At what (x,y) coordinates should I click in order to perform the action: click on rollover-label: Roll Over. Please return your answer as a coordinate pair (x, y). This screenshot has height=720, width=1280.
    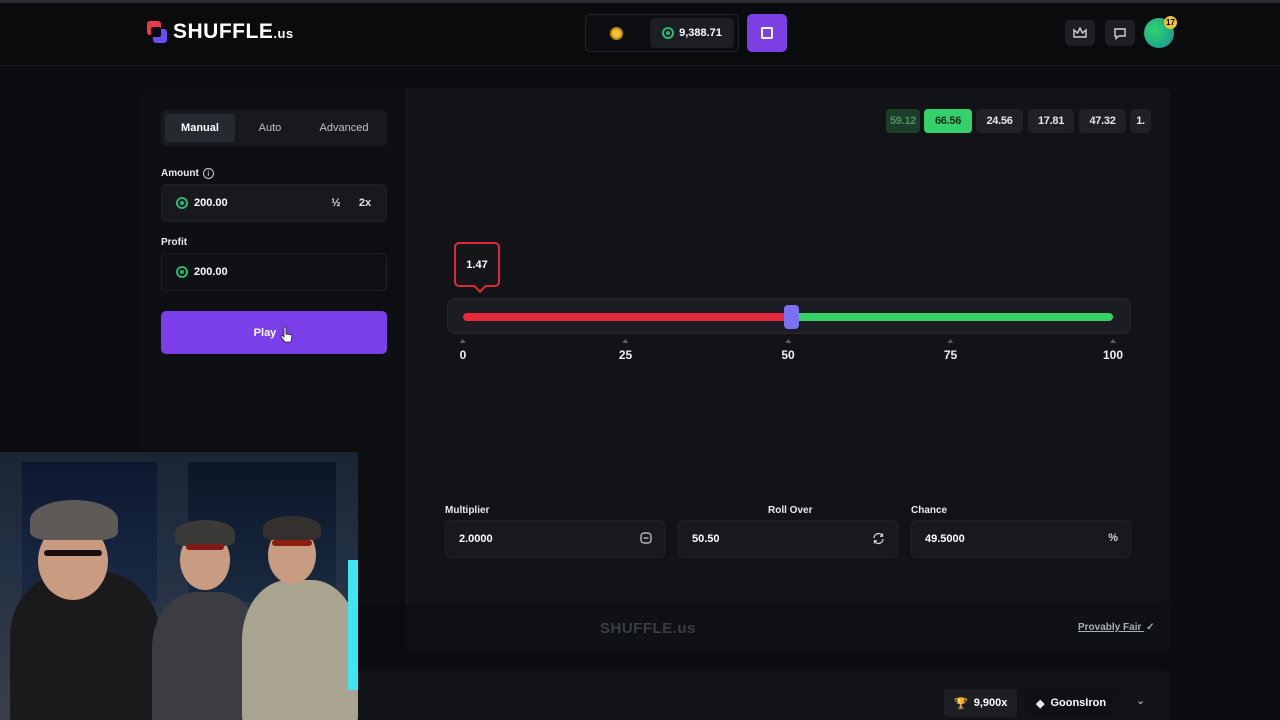
    Looking at the image, I should click on (790, 510).